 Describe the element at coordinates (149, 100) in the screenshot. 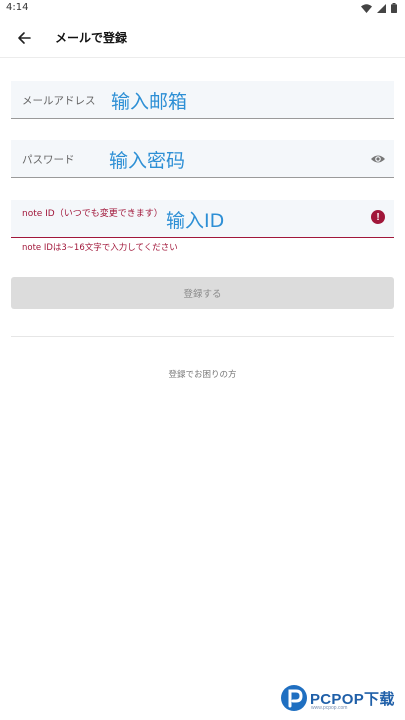

I see `email-value: 输入邮箱` at that location.